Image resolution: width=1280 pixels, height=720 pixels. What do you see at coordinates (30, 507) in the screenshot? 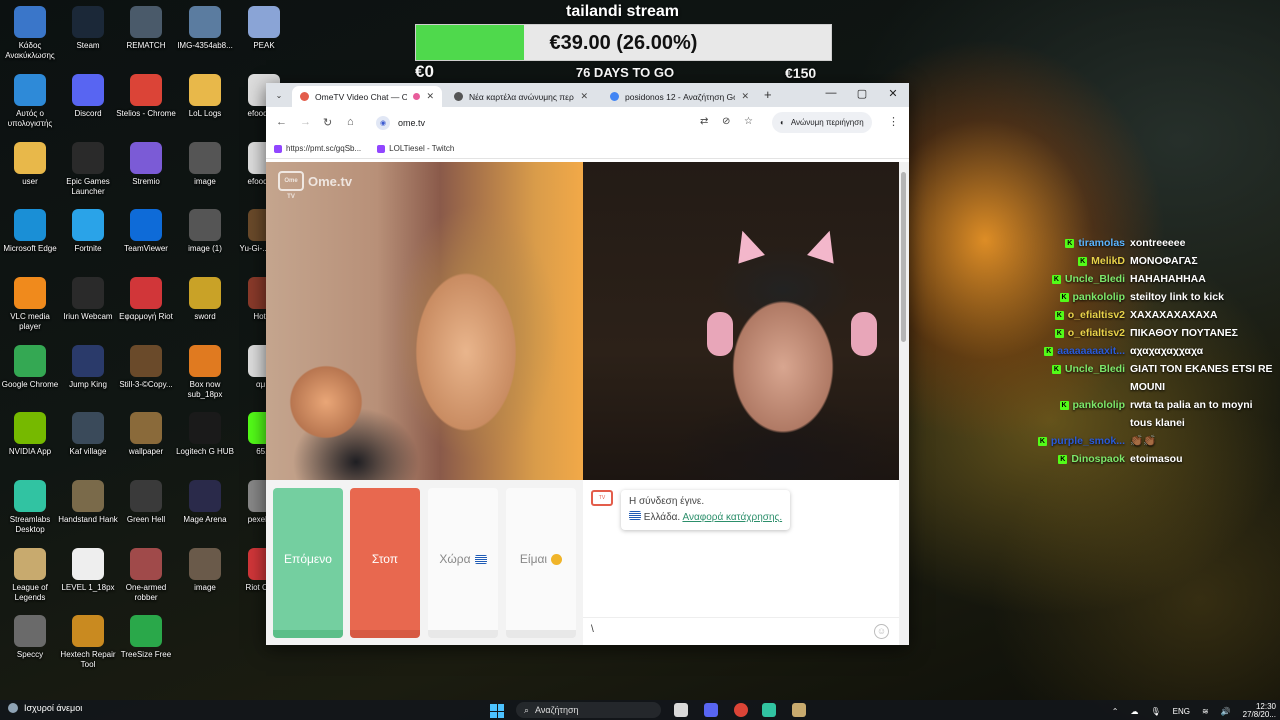
I see `desktop-shortcut: Streamlabs Desktop` at bounding box center [30, 507].